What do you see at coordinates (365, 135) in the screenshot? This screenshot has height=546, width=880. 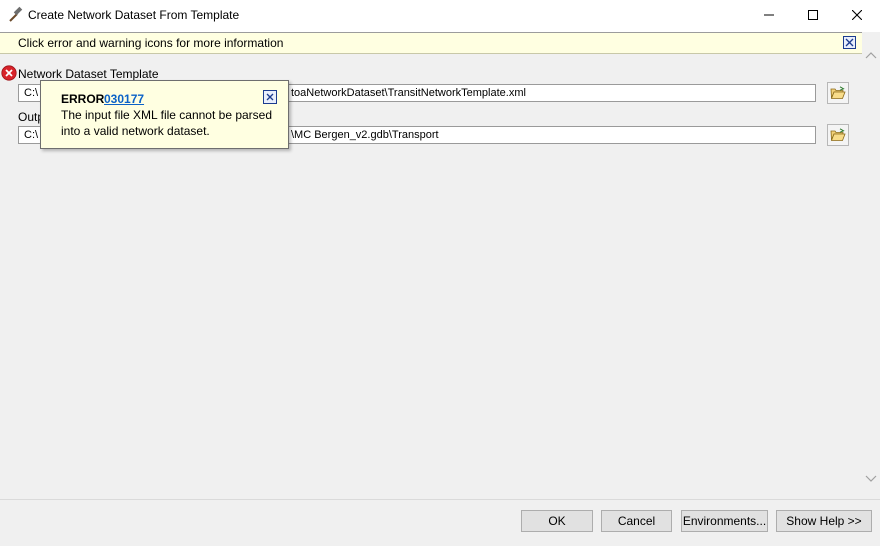 I see `output-path-suffix: \MC Bergen_v2.gdb\Transport` at bounding box center [365, 135].